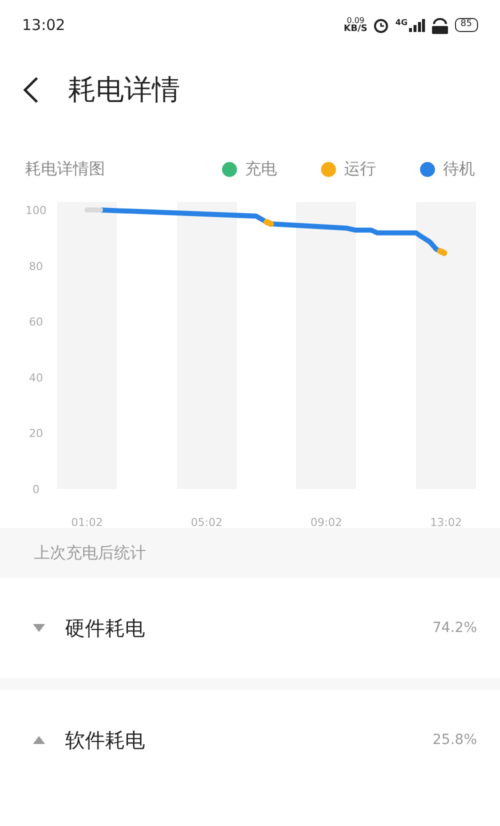  Describe the element at coordinates (65, 169) in the screenshot. I see `chart-title: 耗电详情图` at that location.